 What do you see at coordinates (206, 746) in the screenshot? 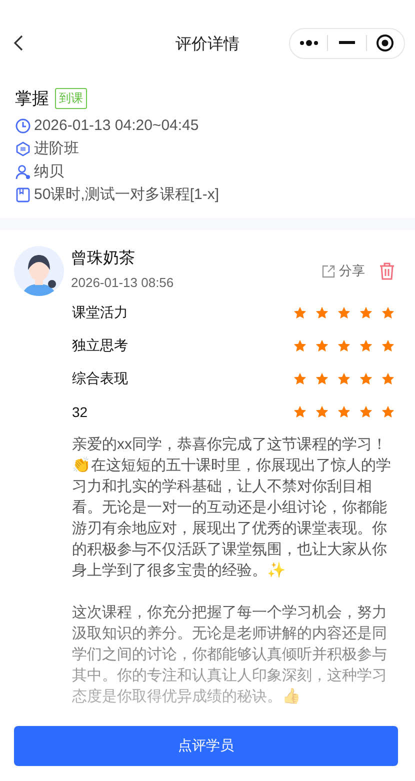
I see `review-student-button: 点评学员` at bounding box center [206, 746].